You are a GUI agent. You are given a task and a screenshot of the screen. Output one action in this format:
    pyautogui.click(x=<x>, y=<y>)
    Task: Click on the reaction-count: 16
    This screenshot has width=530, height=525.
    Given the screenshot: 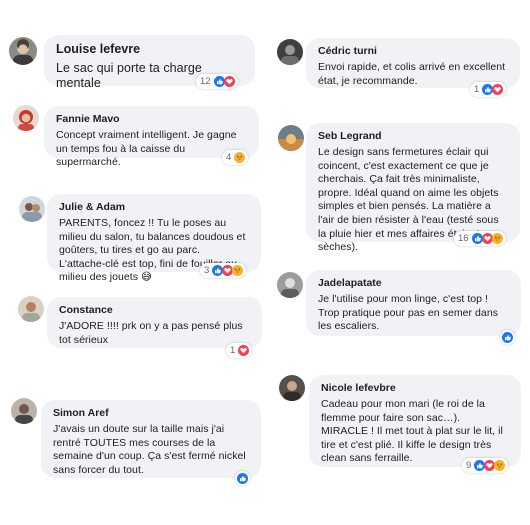 What is the action you would take?
    pyautogui.click(x=463, y=238)
    